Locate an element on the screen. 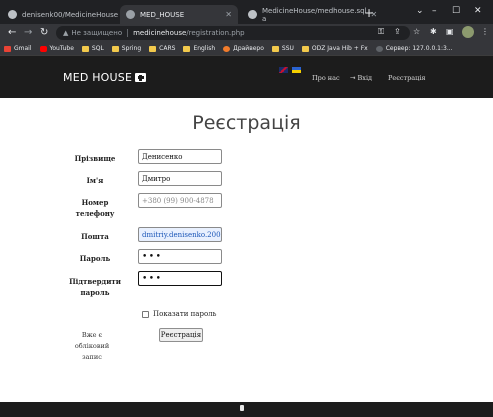  nav-about: Про нас is located at coordinates (326, 78).